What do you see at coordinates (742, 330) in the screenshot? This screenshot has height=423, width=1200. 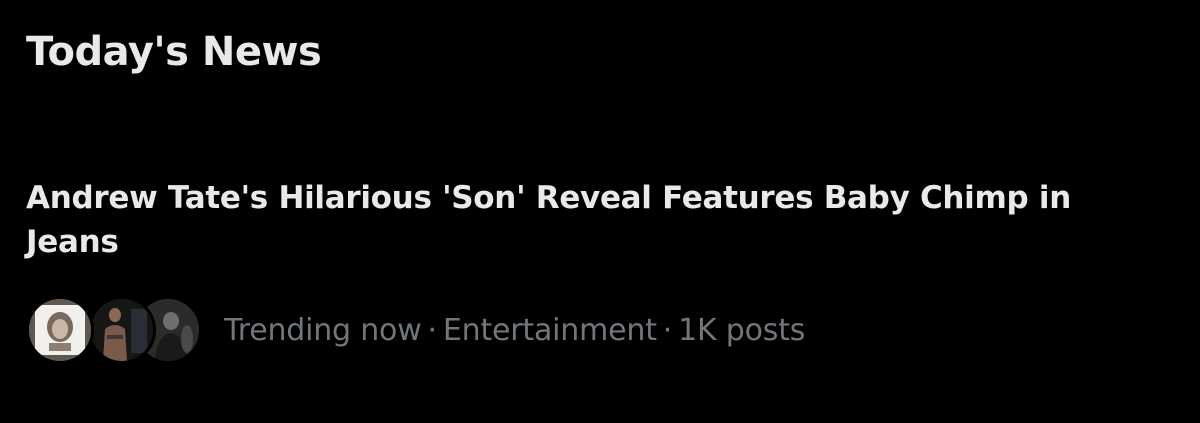 I see `post-count: 1K posts` at bounding box center [742, 330].